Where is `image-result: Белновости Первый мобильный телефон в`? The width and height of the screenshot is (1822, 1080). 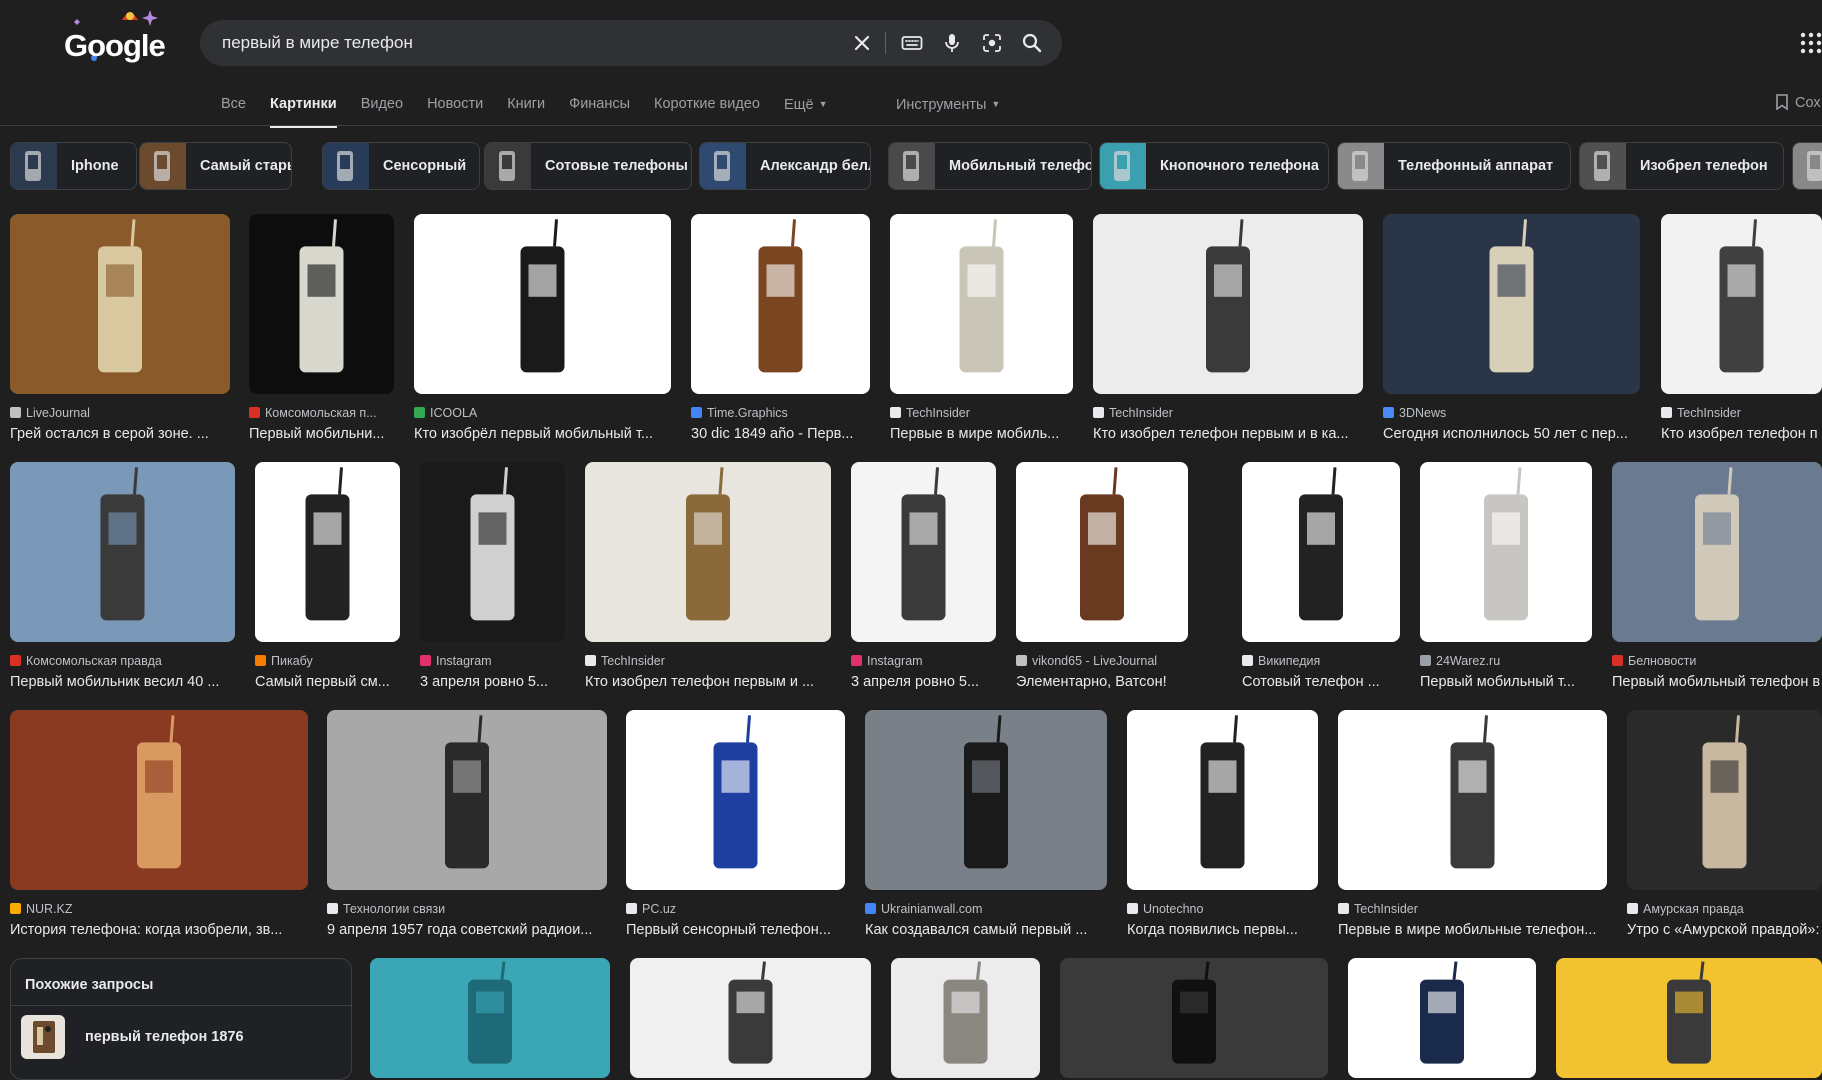
image-result: Белновости Первый мобильный телефон в is located at coordinates (1717, 591).